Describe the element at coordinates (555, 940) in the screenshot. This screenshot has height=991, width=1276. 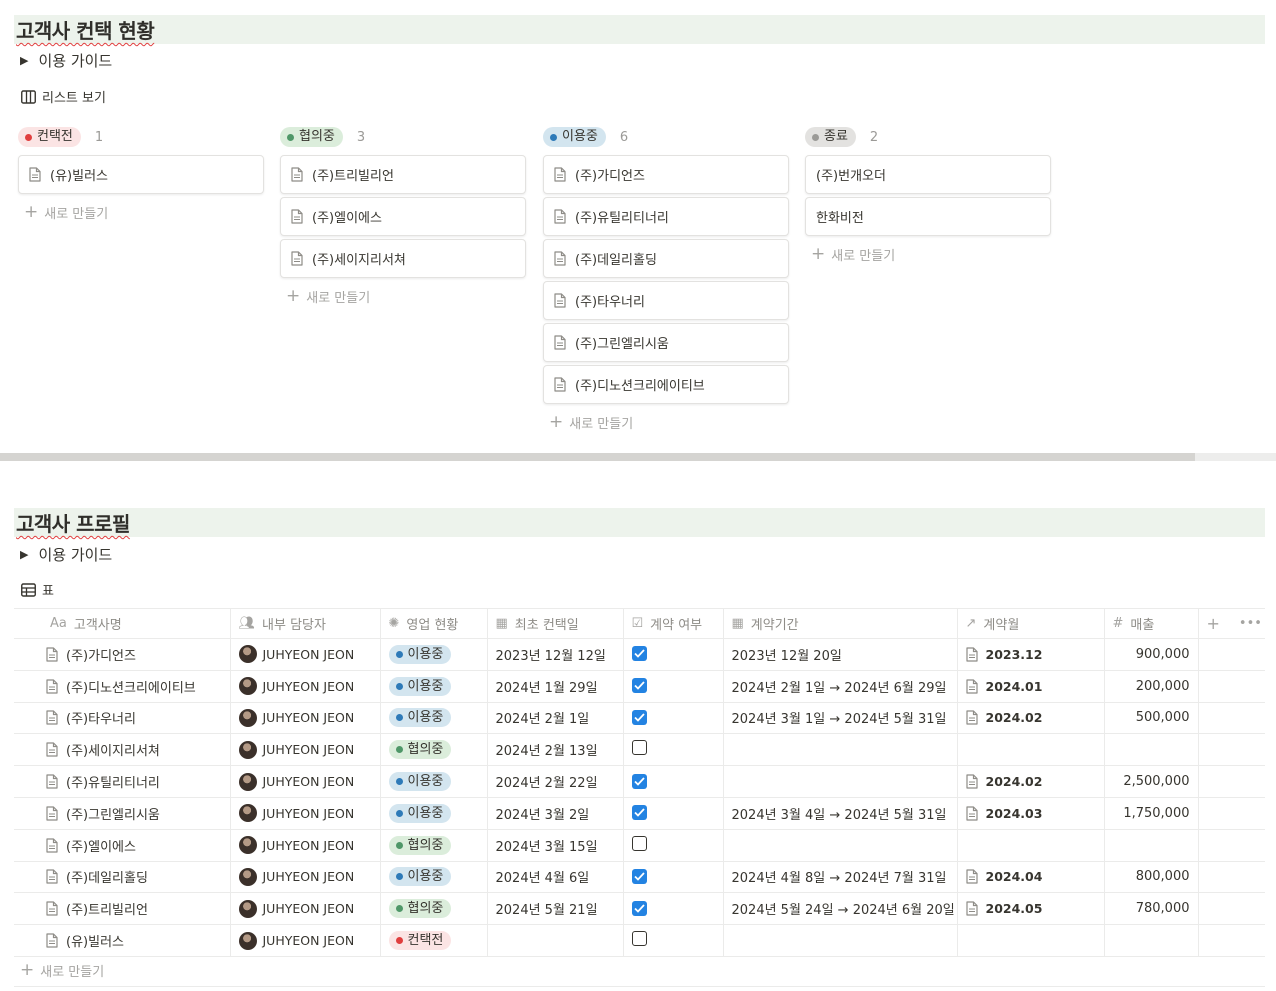
I see `cell-first-contact` at that location.